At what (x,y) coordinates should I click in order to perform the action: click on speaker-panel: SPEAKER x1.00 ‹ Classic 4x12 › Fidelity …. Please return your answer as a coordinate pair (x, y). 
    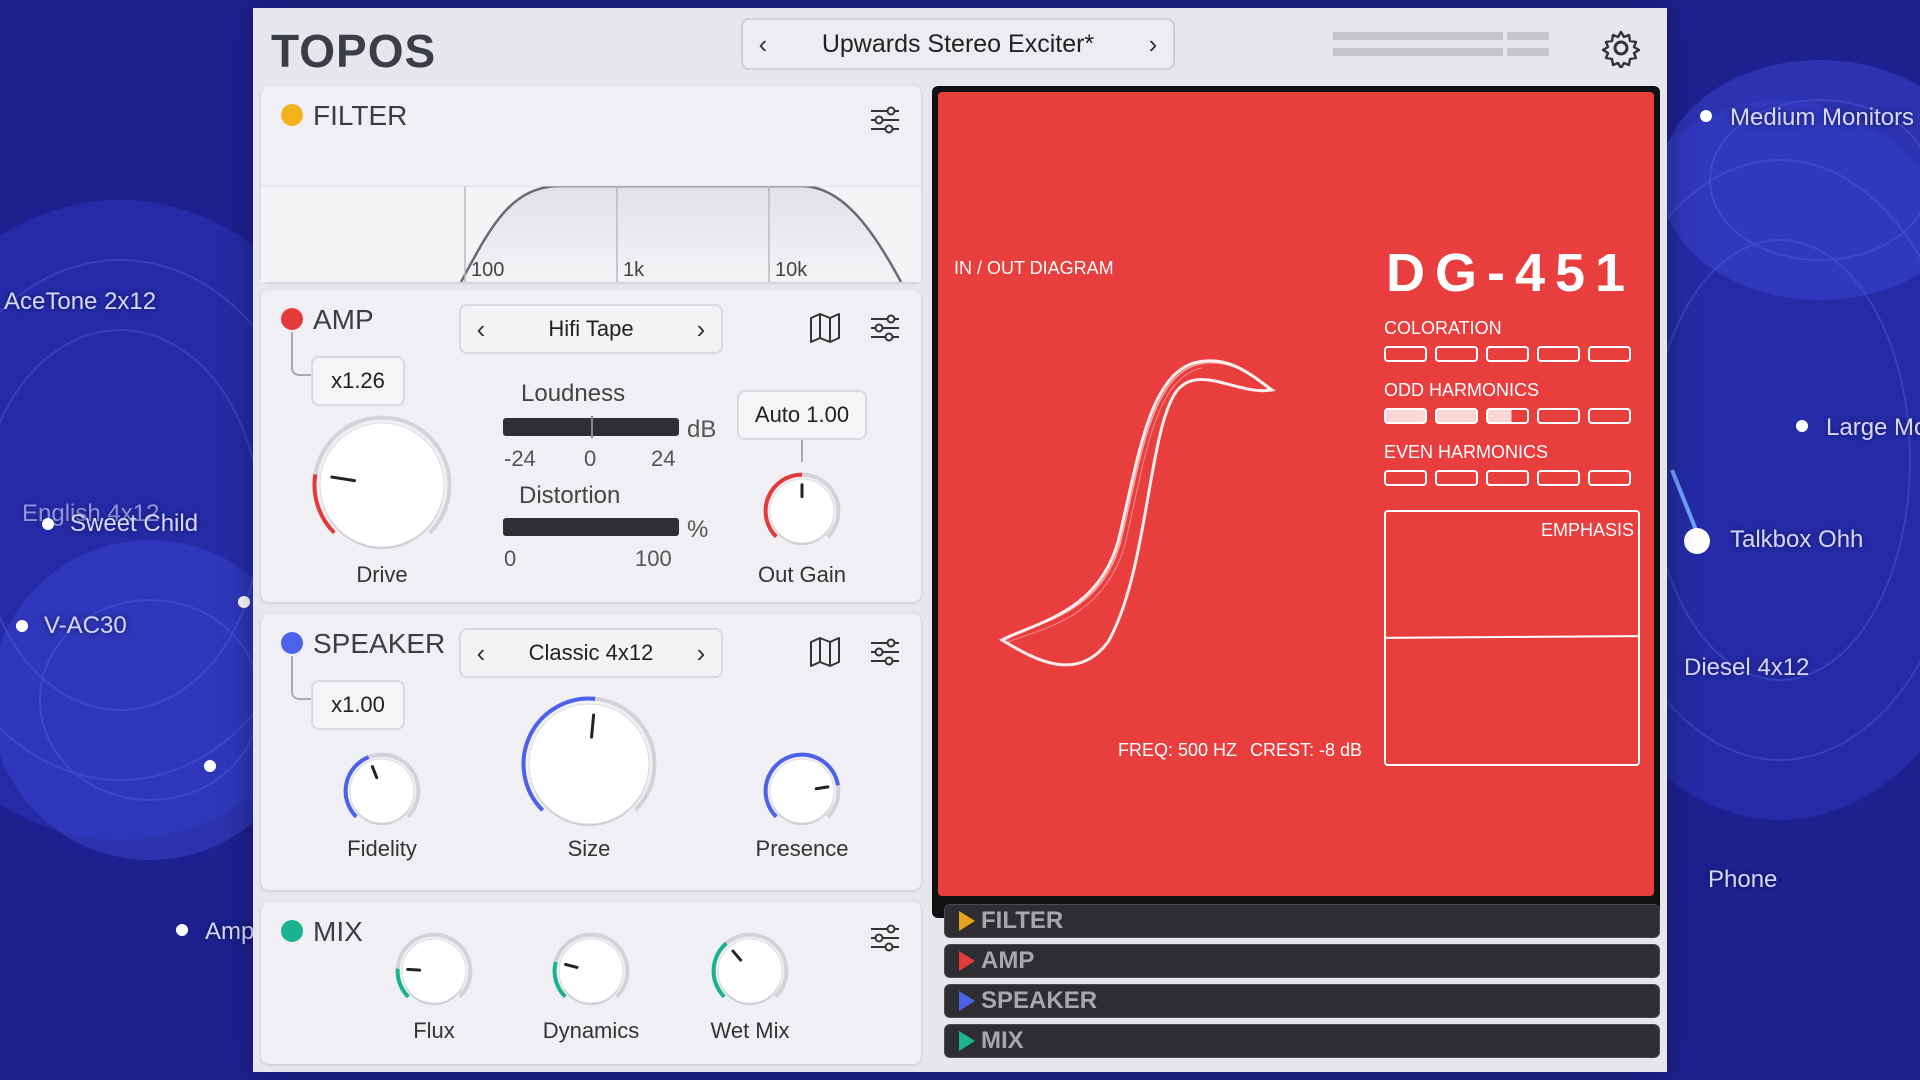
    Looking at the image, I should click on (591, 752).